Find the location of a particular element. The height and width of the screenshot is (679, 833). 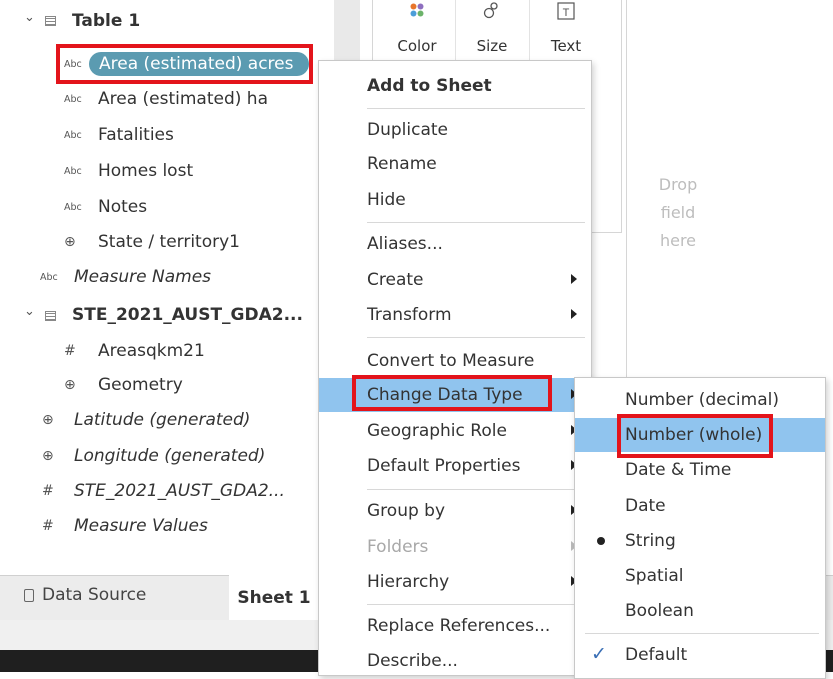

menu-item-add-to-sheet: Add to Sheet is located at coordinates (455, 86).